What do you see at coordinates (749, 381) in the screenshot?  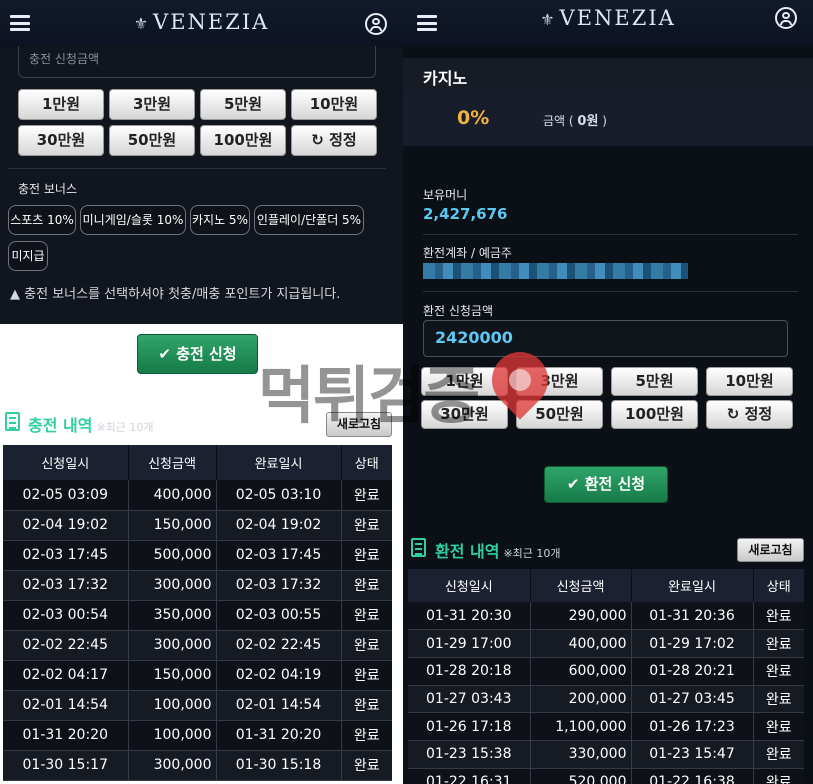 I see `withdraw-amount-button: 10만원` at bounding box center [749, 381].